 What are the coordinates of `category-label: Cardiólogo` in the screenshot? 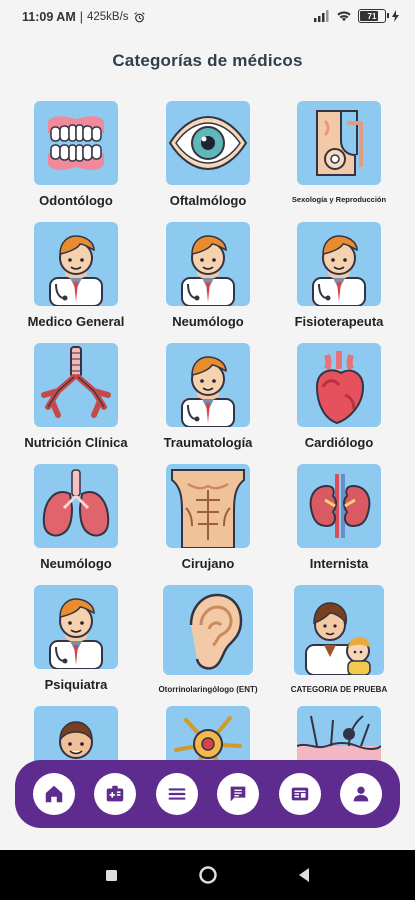 It's located at (339, 442).